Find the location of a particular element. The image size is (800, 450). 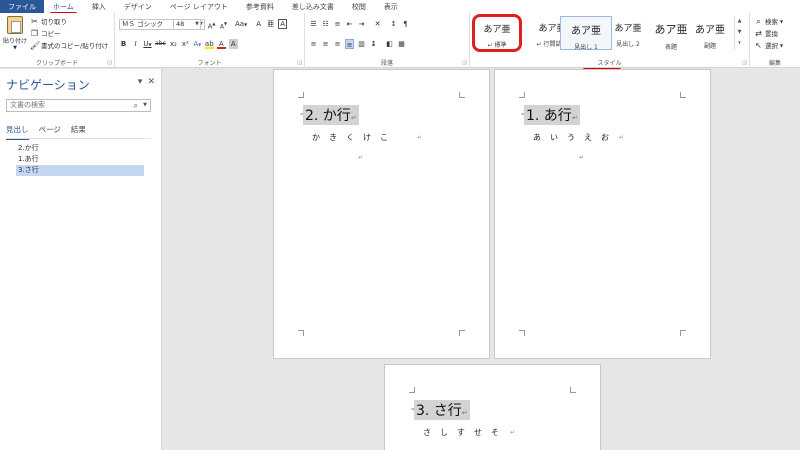

tab-review: 校閲 is located at coordinates (359, 6).